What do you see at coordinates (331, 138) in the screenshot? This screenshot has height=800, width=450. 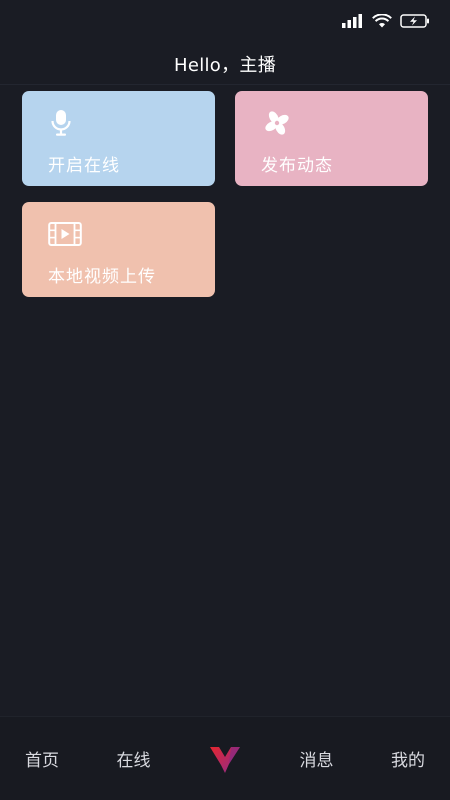 I see `post-update-card: 发布动态` at bounding box center [331, 138].